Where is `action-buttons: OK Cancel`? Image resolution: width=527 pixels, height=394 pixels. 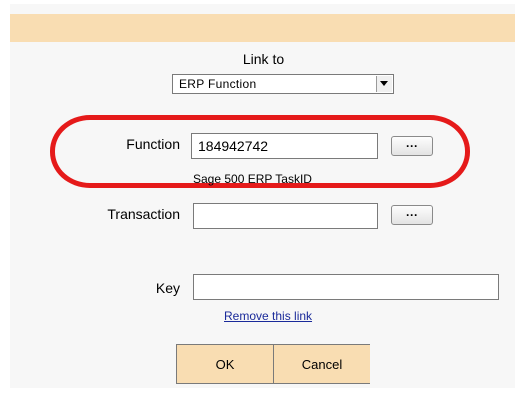
action-buttons: OK Cancel is located at coordinates (273, 364).